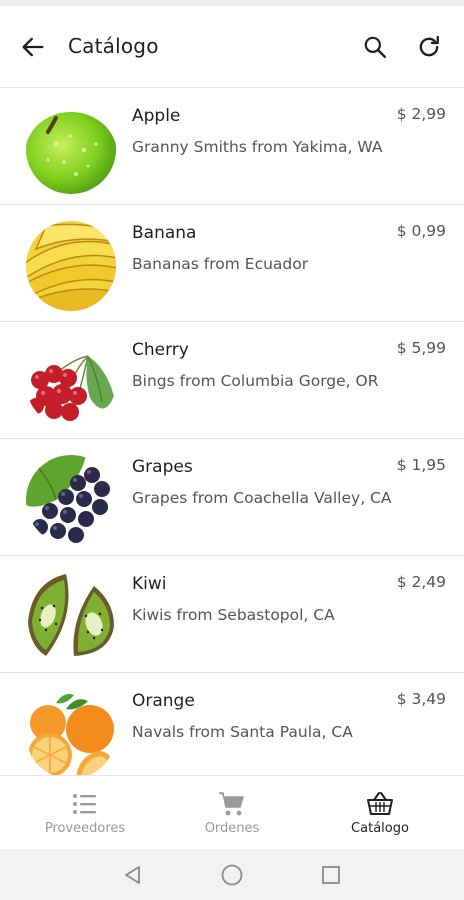 The width and height of the screenshot is (464, 900). Describe the element at coordinates (85, 804) in the screenshot. I see `list-icon` at that location.